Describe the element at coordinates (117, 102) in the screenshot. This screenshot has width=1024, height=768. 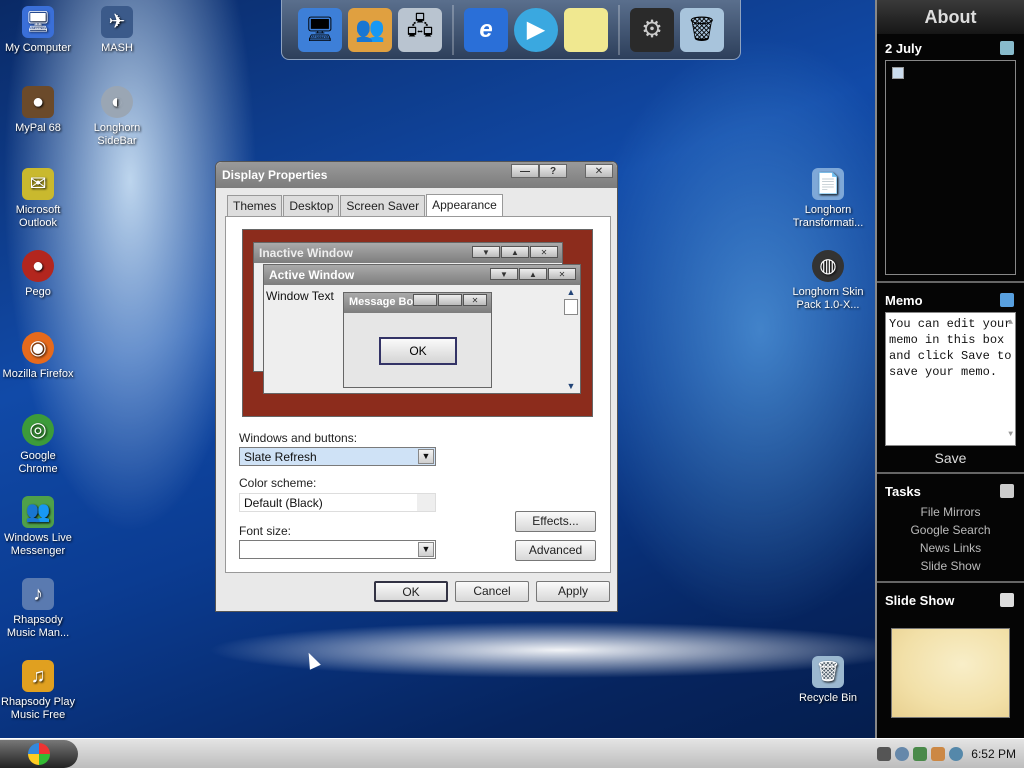
I see `sidebar-icon: ◐` at that location.